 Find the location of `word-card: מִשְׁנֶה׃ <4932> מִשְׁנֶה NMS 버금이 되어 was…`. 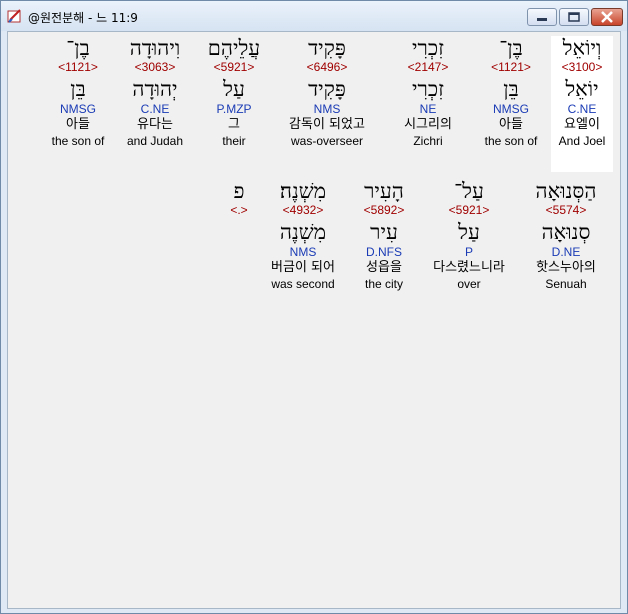

word-card: מִשְׁנֶה׃ <4932> מִשְׁנֶה NMS 버금이 되어 was… is located at coordinates (303, 247).